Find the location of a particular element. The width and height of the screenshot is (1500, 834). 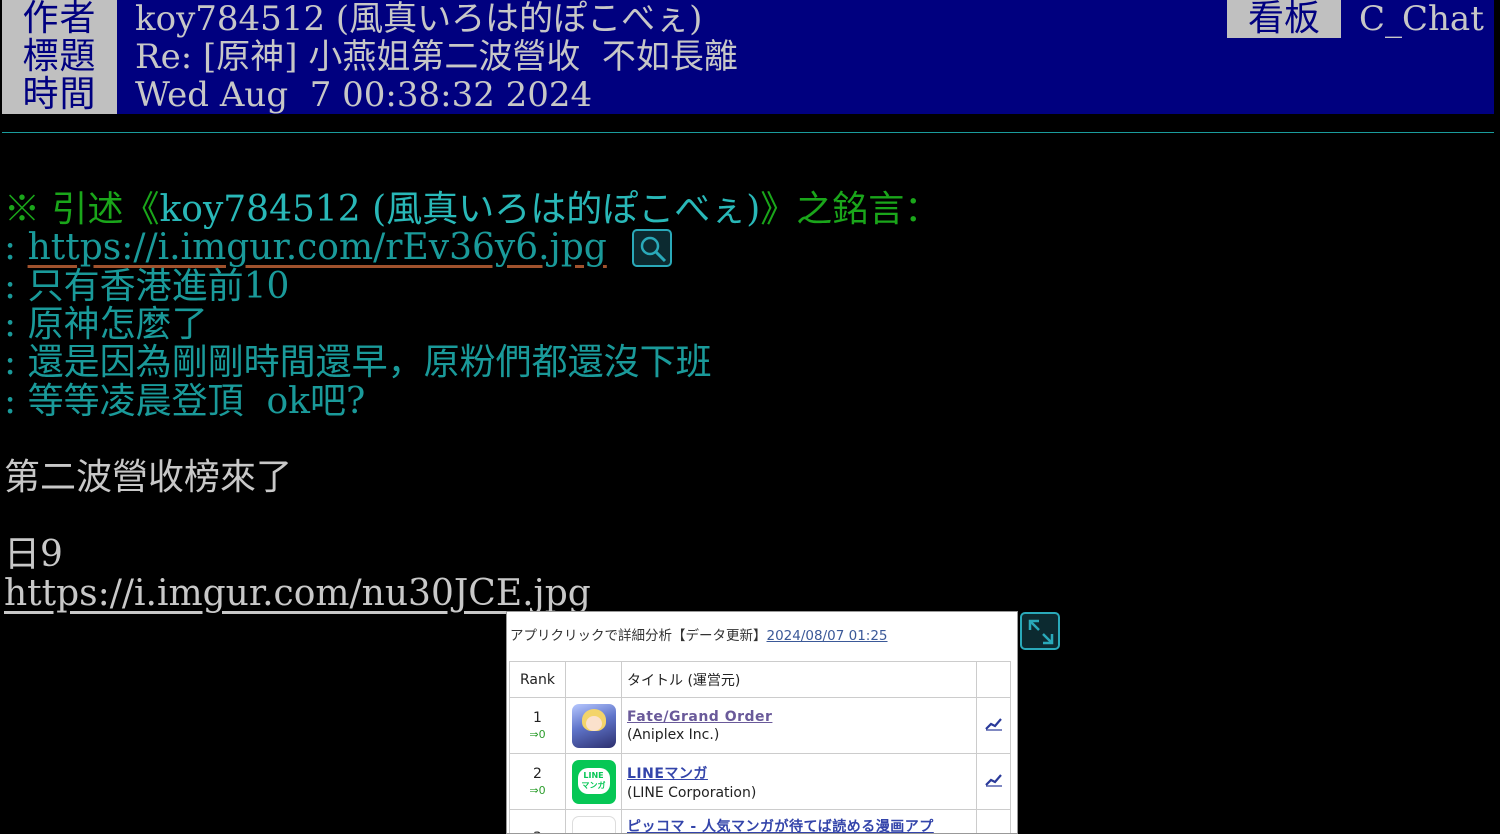

search-icon is located at coordinates (653, 249).